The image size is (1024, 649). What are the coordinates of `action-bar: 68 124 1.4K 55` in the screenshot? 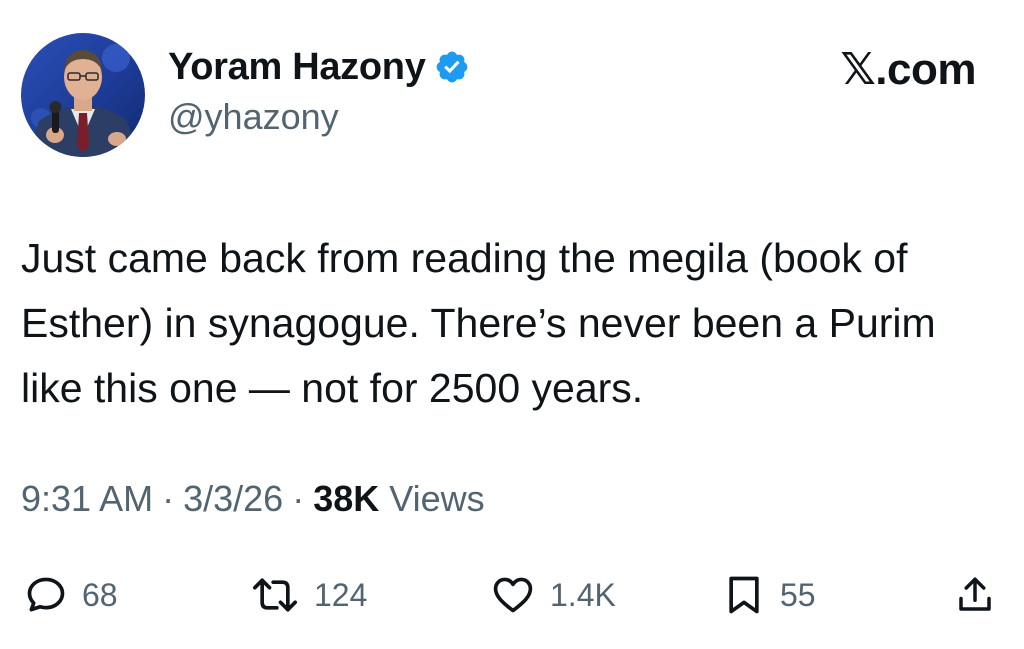 It's located at (512, 595).